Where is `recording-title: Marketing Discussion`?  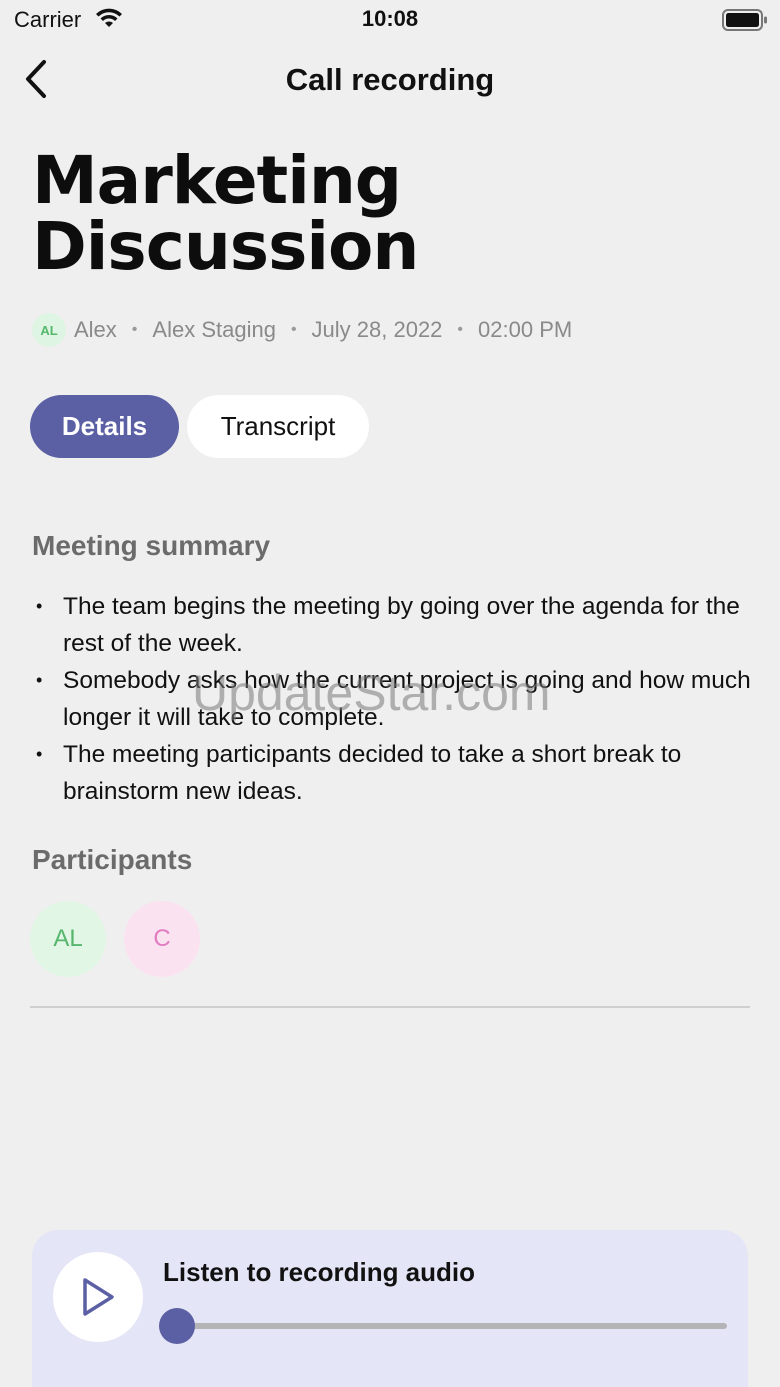
recording-title: Marketing Discussion is located at coordinates (225, 213).